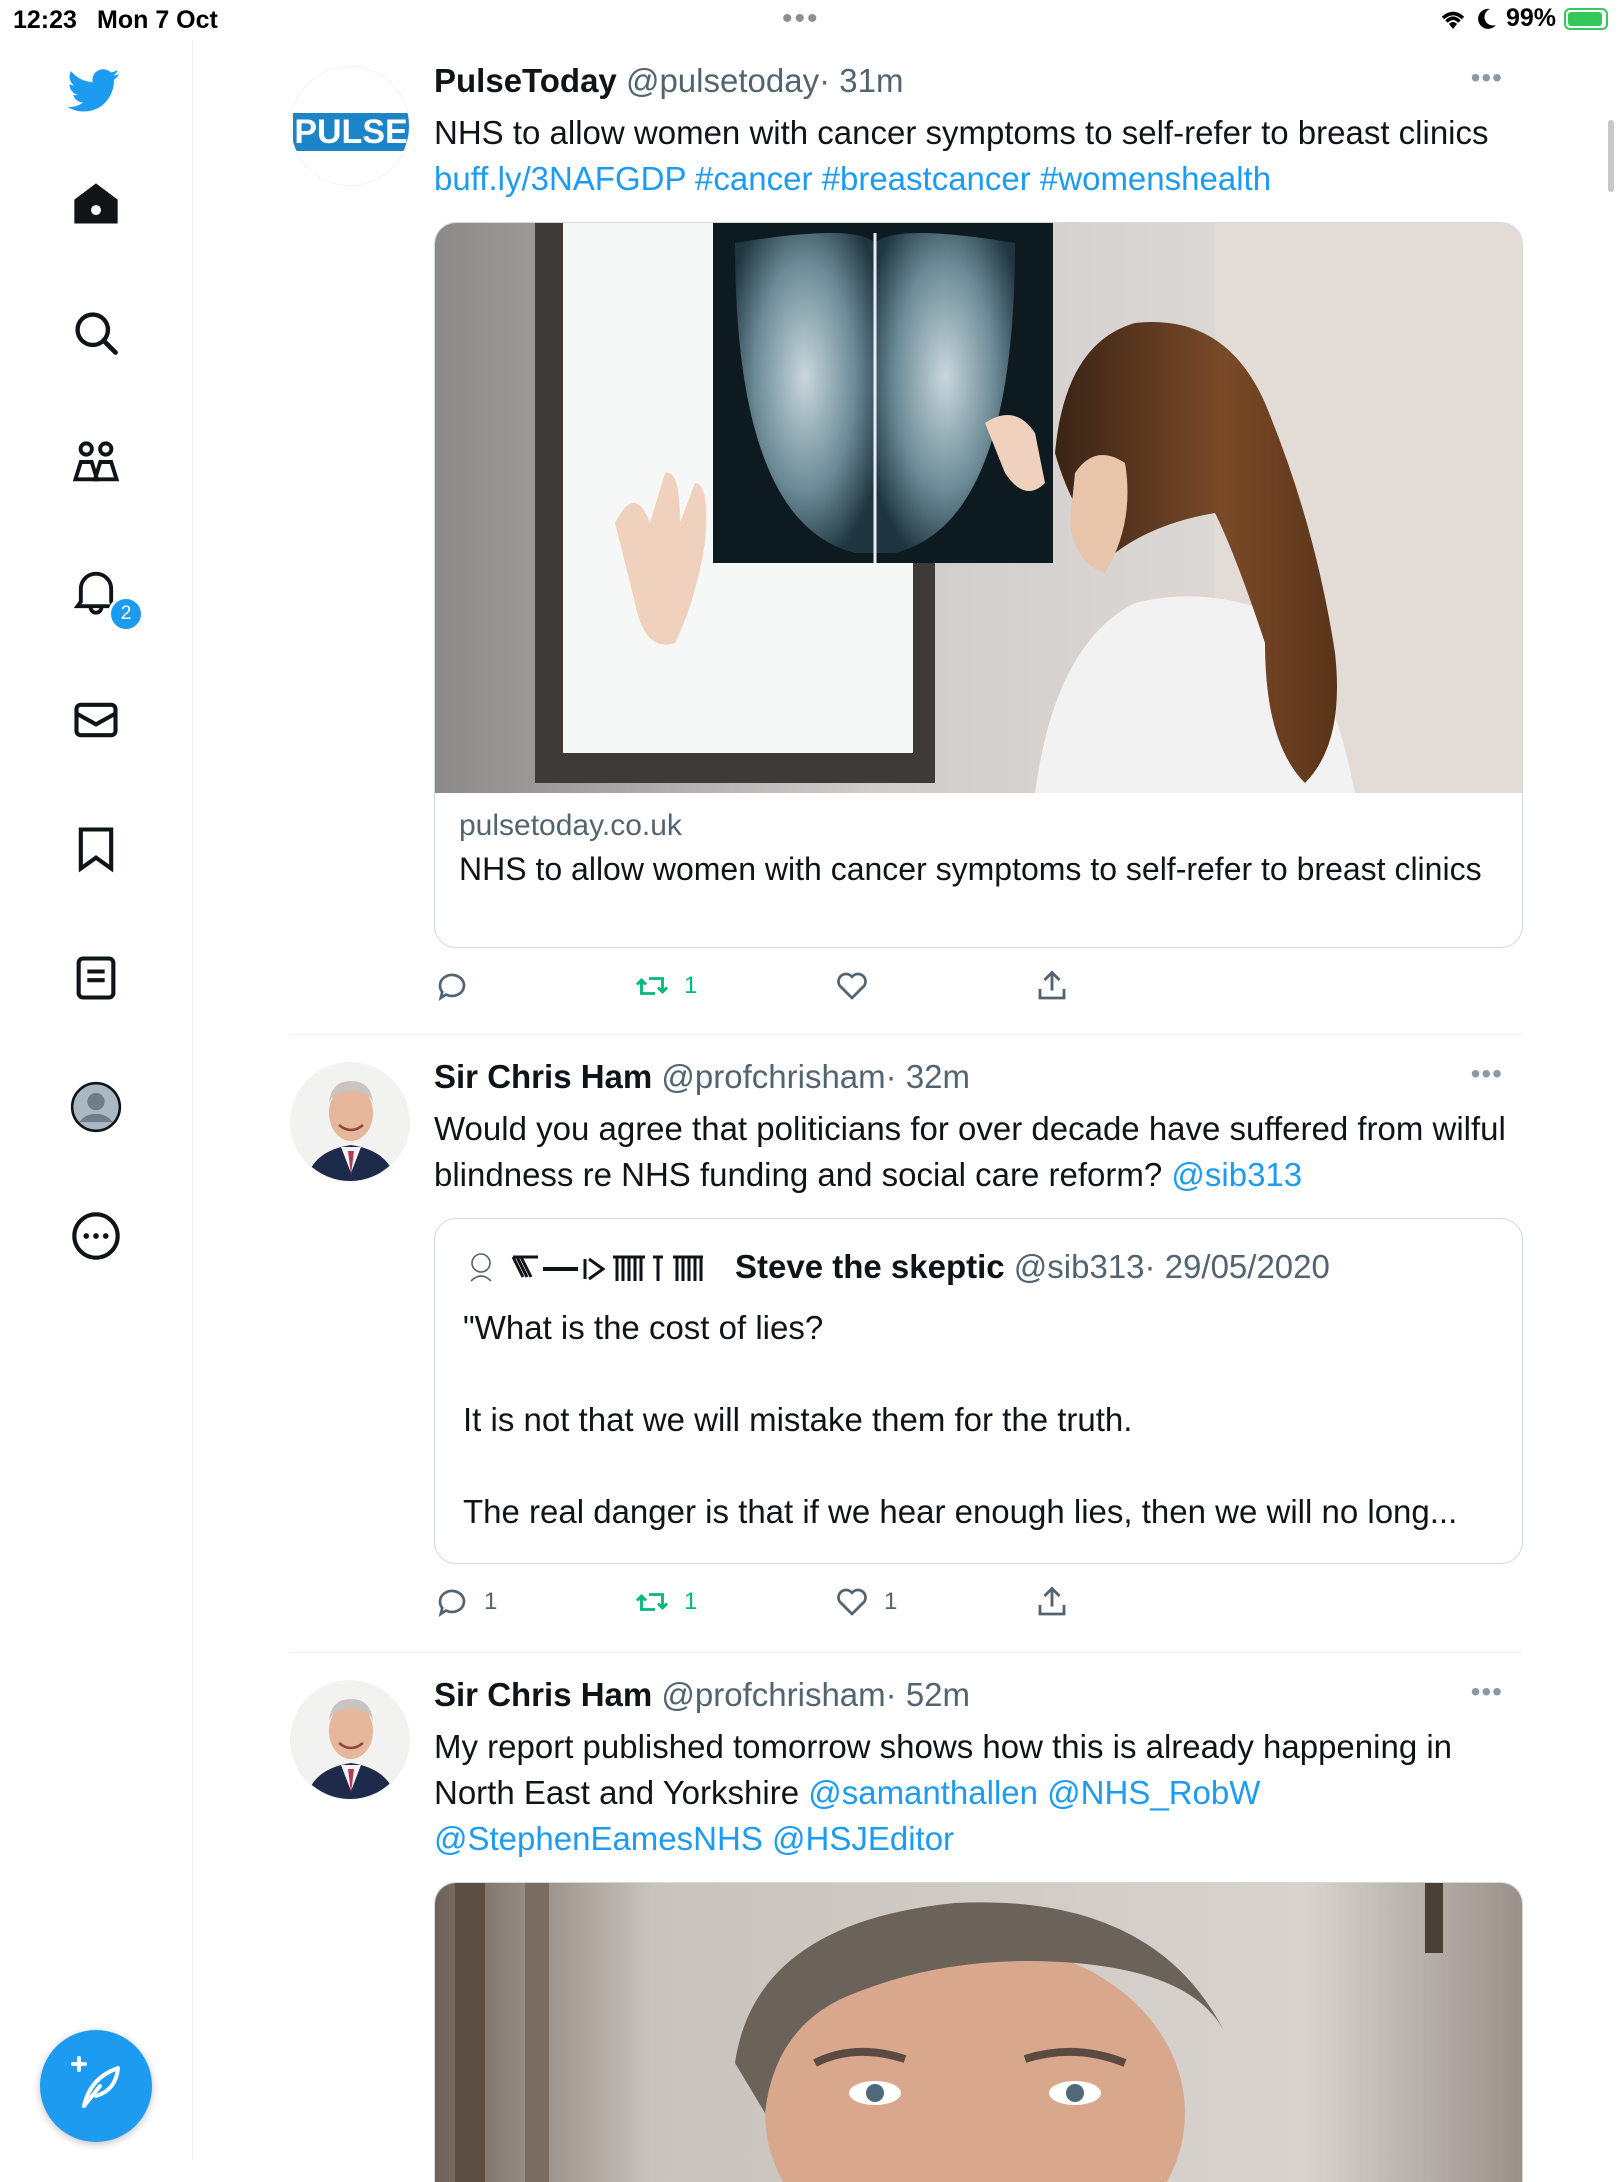 This screenshot has width=1620, height=2182. Describe the element at coordinates (96, 333) in the screenshot. I see `search-icon` at that location.